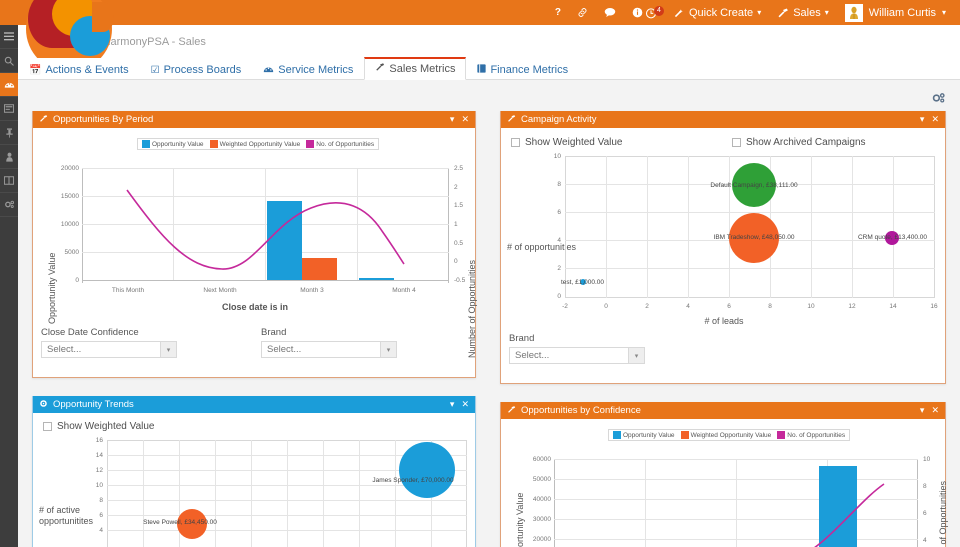  I want to click on timer-icon: 4, so click(654, 12).